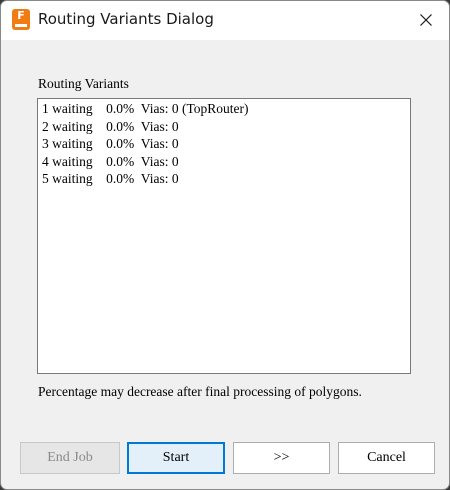  What do you see at coordinates (45, 161) in the screenshot?
I see `variant-number: 4` at bounding box center [45, 161].